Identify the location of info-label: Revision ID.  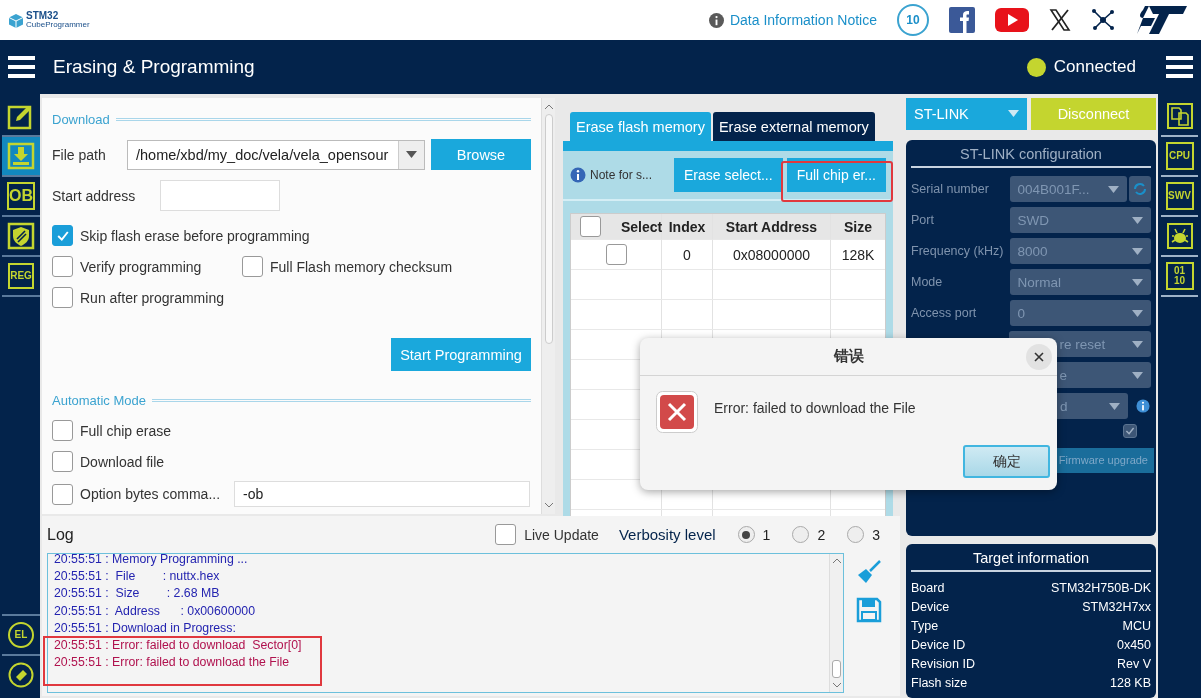
(943, 663).